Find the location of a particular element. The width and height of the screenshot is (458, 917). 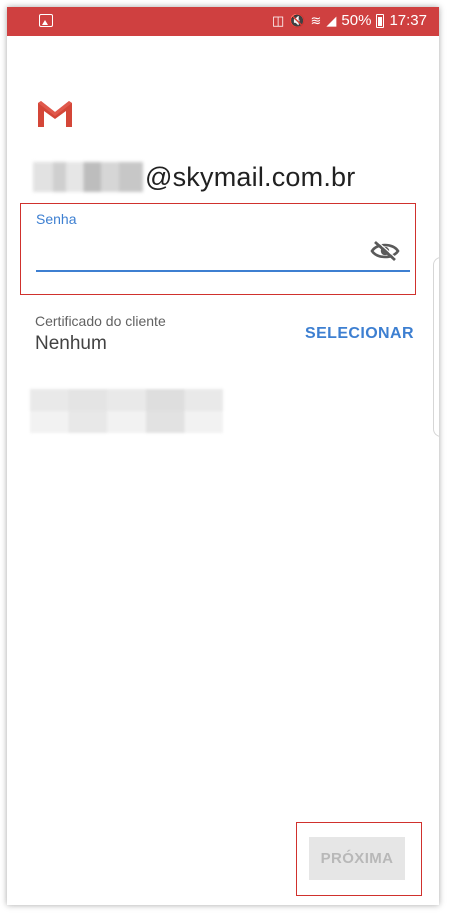

redacted-block is located at coordinates (126, 411).